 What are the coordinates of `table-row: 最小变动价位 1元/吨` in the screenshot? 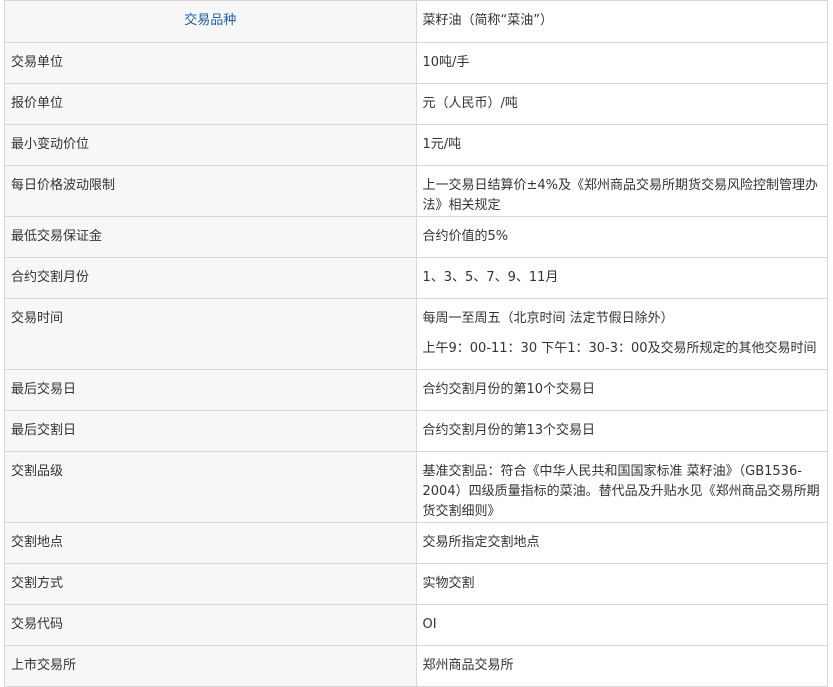 It's located at (416, 145).